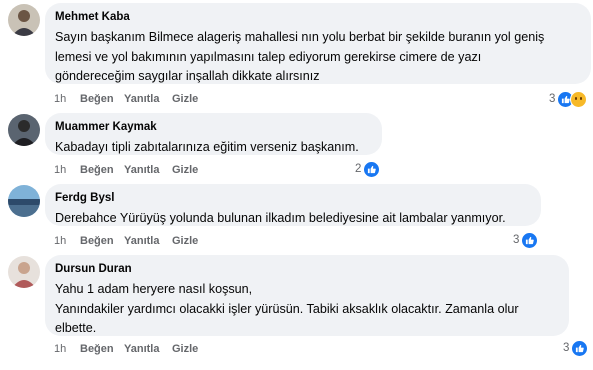  I want to click on author-name: Ferdg Bysl, so click(292, 198).